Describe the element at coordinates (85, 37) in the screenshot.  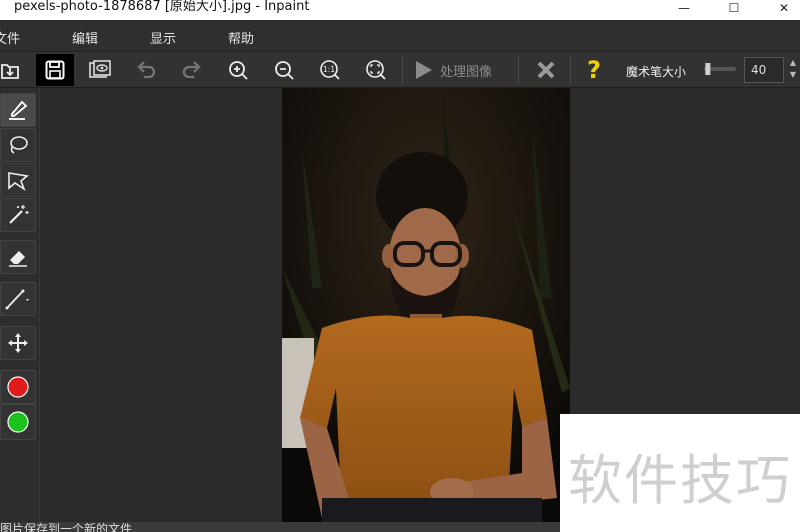
I see `menu-edit: 编辑` at that location.